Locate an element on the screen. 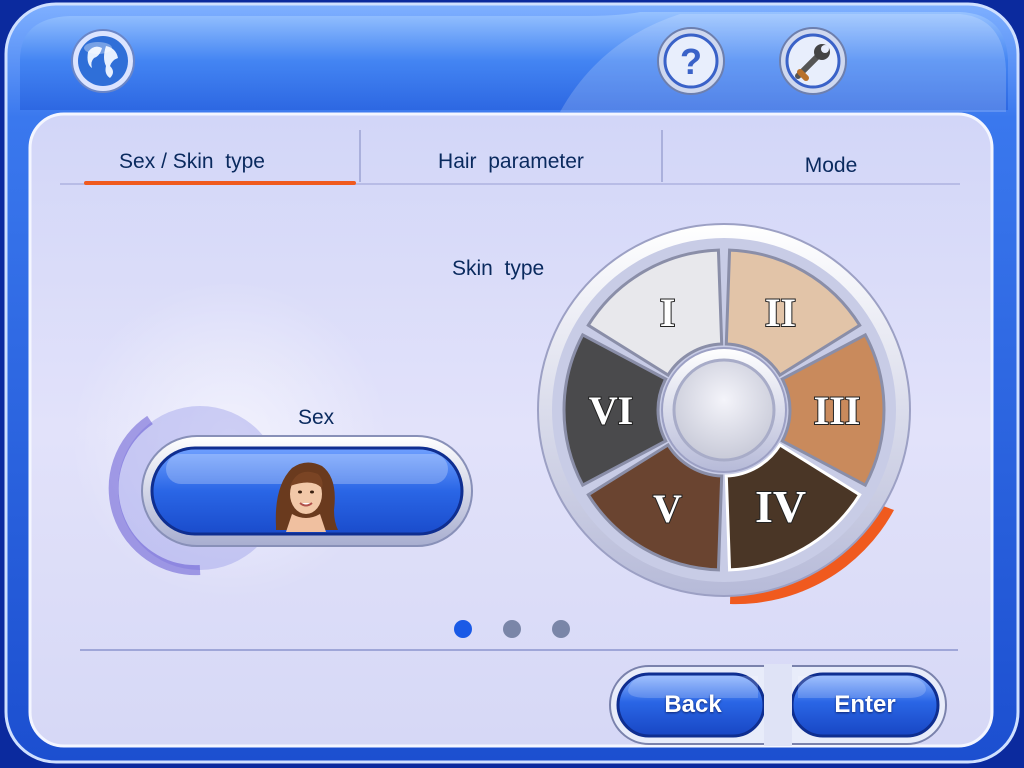 The height and width of the screenshot is (768, 1024). enter-button: Enter is located at coordinates (865, 705).